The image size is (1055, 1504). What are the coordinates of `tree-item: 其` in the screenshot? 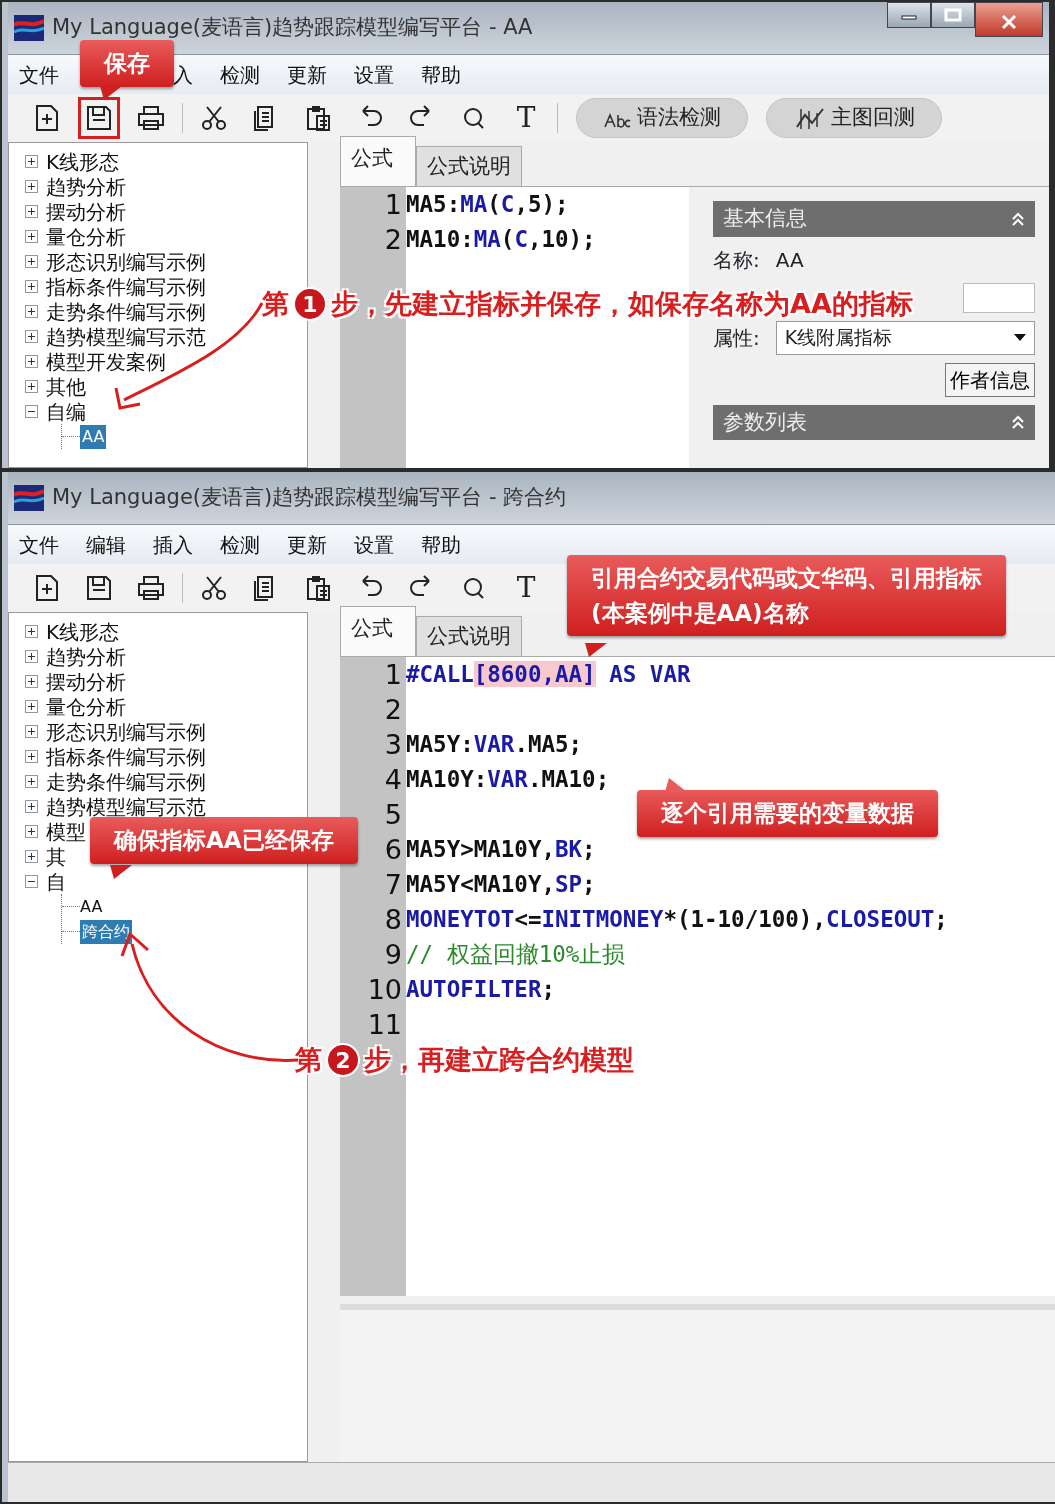 It's located at (56, 856).